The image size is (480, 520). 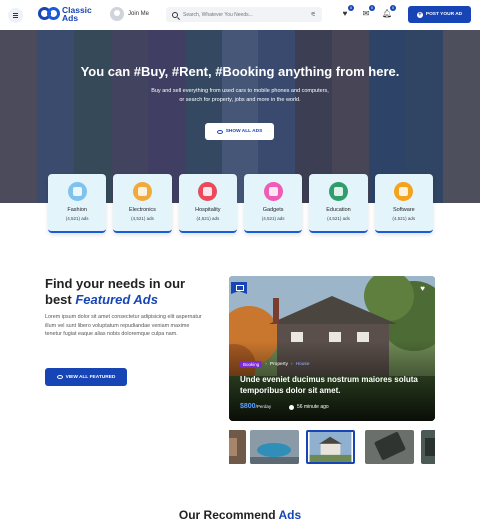 I want to click on booking-tag: Booking, so click(x=251, y=364).